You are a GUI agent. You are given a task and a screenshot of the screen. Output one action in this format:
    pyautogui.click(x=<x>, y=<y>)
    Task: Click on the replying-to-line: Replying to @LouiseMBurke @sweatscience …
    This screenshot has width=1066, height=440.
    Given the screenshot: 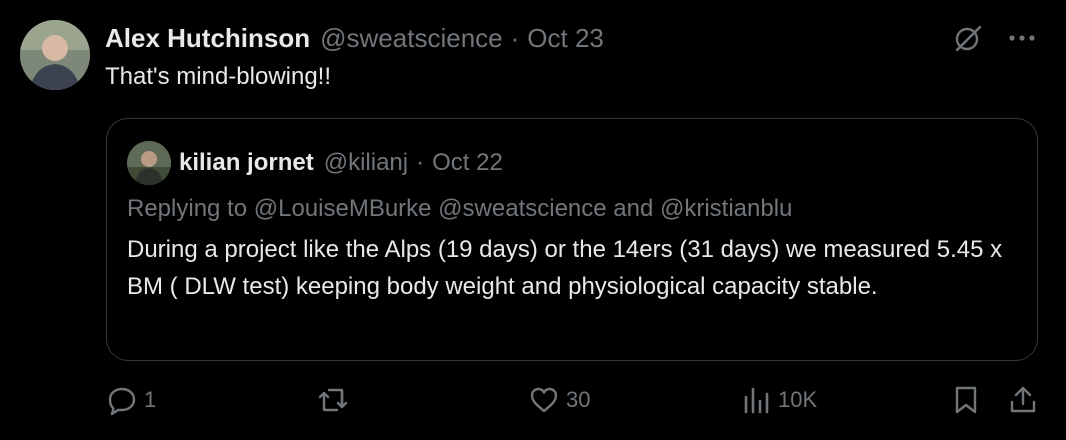 What is the action you would take?
    pyautogui.click(x=460, y=208)
    